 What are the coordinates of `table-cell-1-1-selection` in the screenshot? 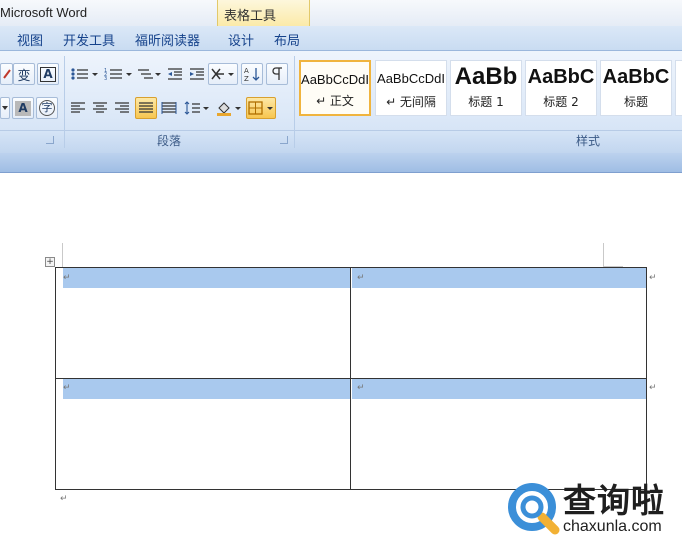 It's located at (206, 278).